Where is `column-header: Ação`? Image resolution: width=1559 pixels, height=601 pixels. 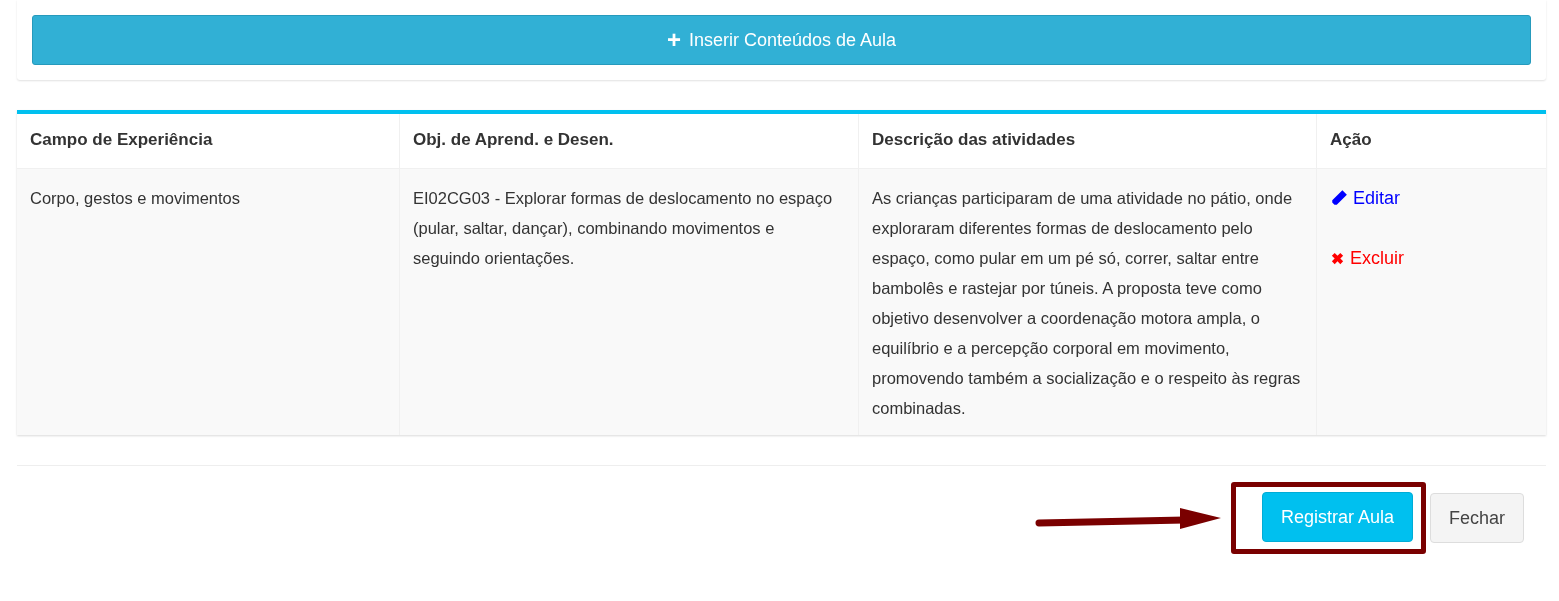 column-header: Ação is located at coordinates (1431, 141).